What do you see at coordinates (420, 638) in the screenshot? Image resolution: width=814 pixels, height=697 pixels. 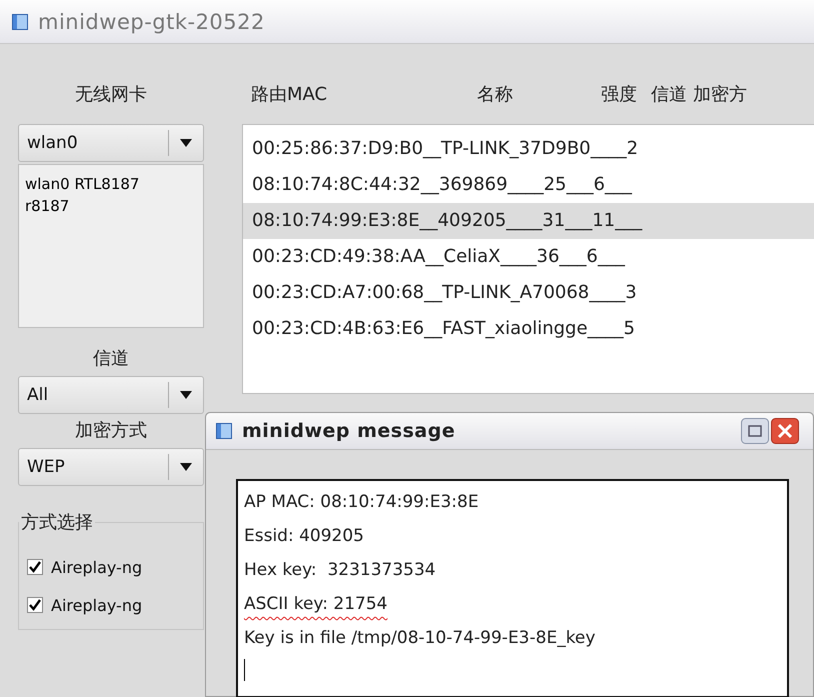 I see `message-line: Key is in file /tmp/08-10-74-99-E3-8E_key` at bounding box center [420, 638].